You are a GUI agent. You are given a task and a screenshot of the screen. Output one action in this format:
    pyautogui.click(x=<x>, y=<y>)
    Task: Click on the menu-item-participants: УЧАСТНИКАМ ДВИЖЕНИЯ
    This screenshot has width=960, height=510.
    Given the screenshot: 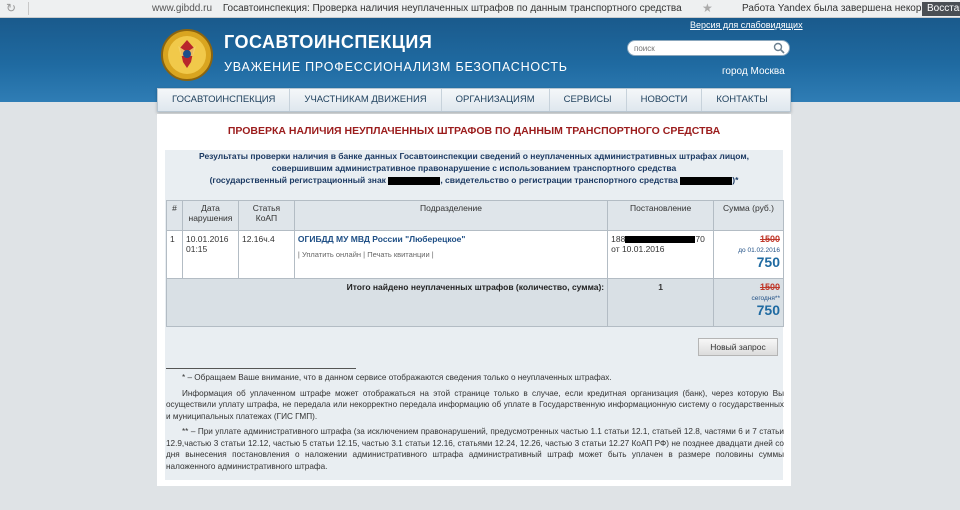 What is the action you would take?
    pyautogui.click(x=366, y=100)
    